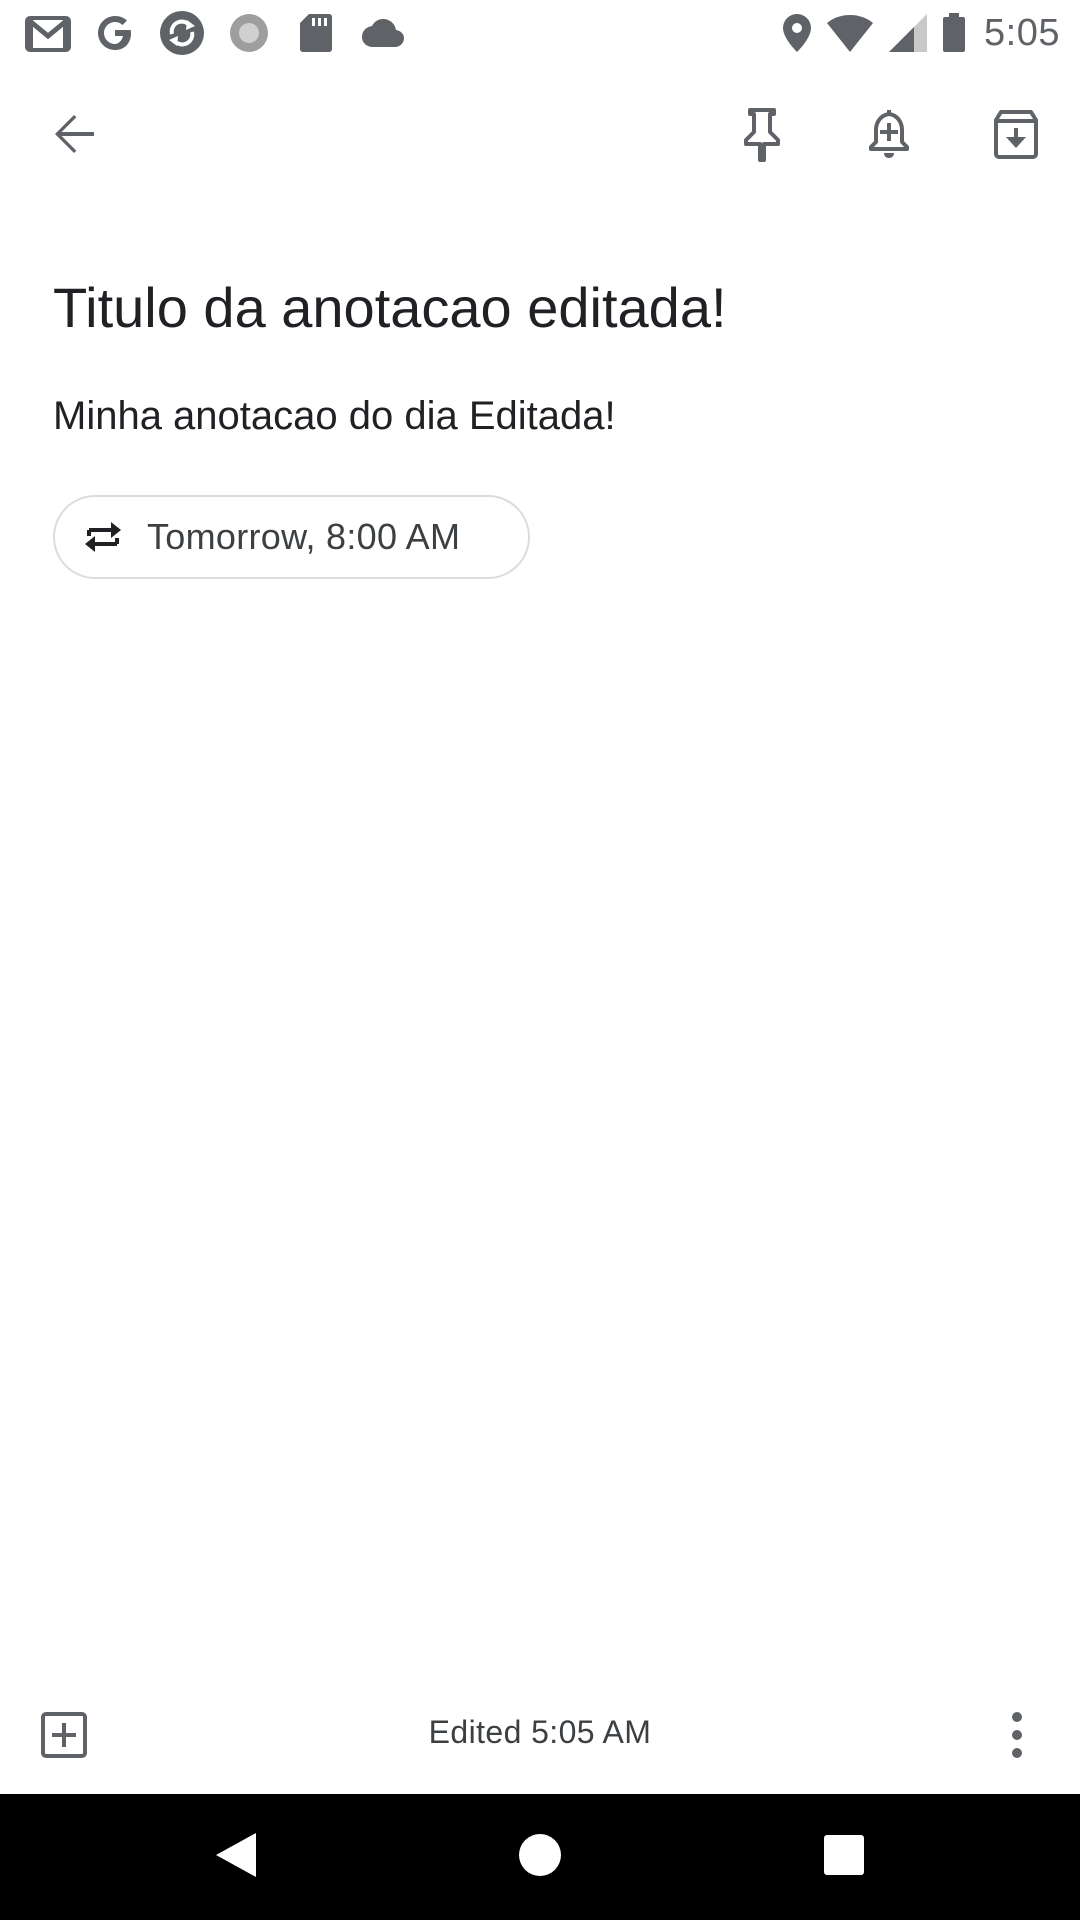  I want to click on edited-timestamp: Edited 5:05 AM, so click(540, 1732).